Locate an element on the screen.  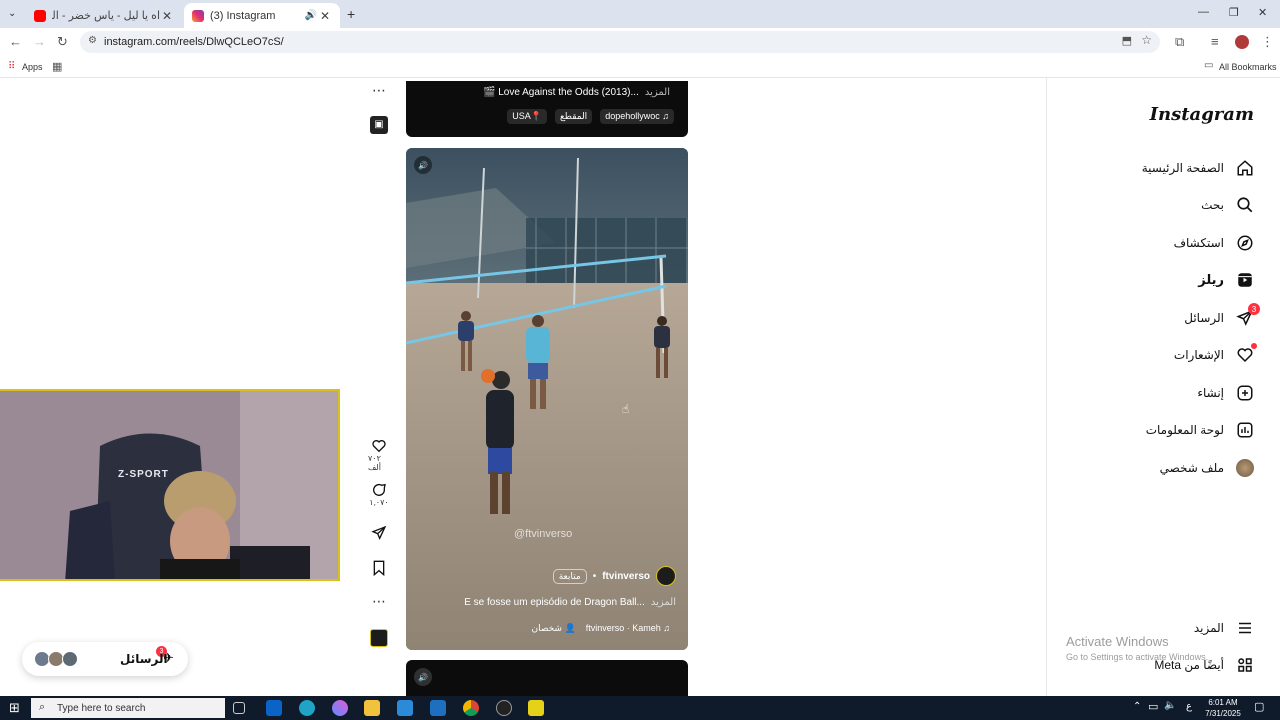
apps-link: Apps is located at coordinates (32, 67).